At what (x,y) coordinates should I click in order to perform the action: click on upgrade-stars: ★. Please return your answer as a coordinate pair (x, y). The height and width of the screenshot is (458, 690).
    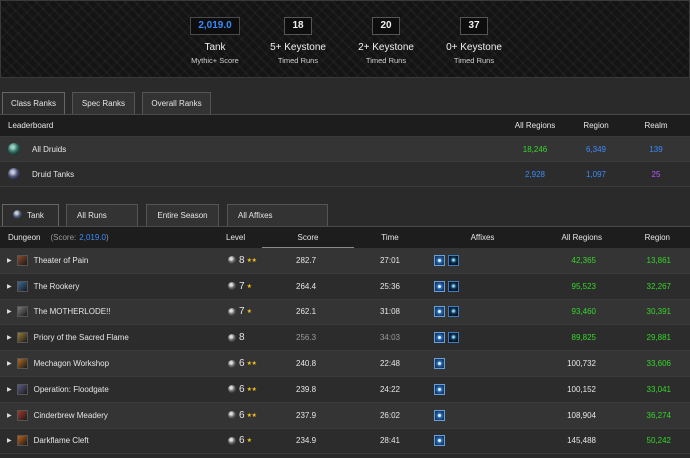
    Looking at the image, I should click on (249, 312).